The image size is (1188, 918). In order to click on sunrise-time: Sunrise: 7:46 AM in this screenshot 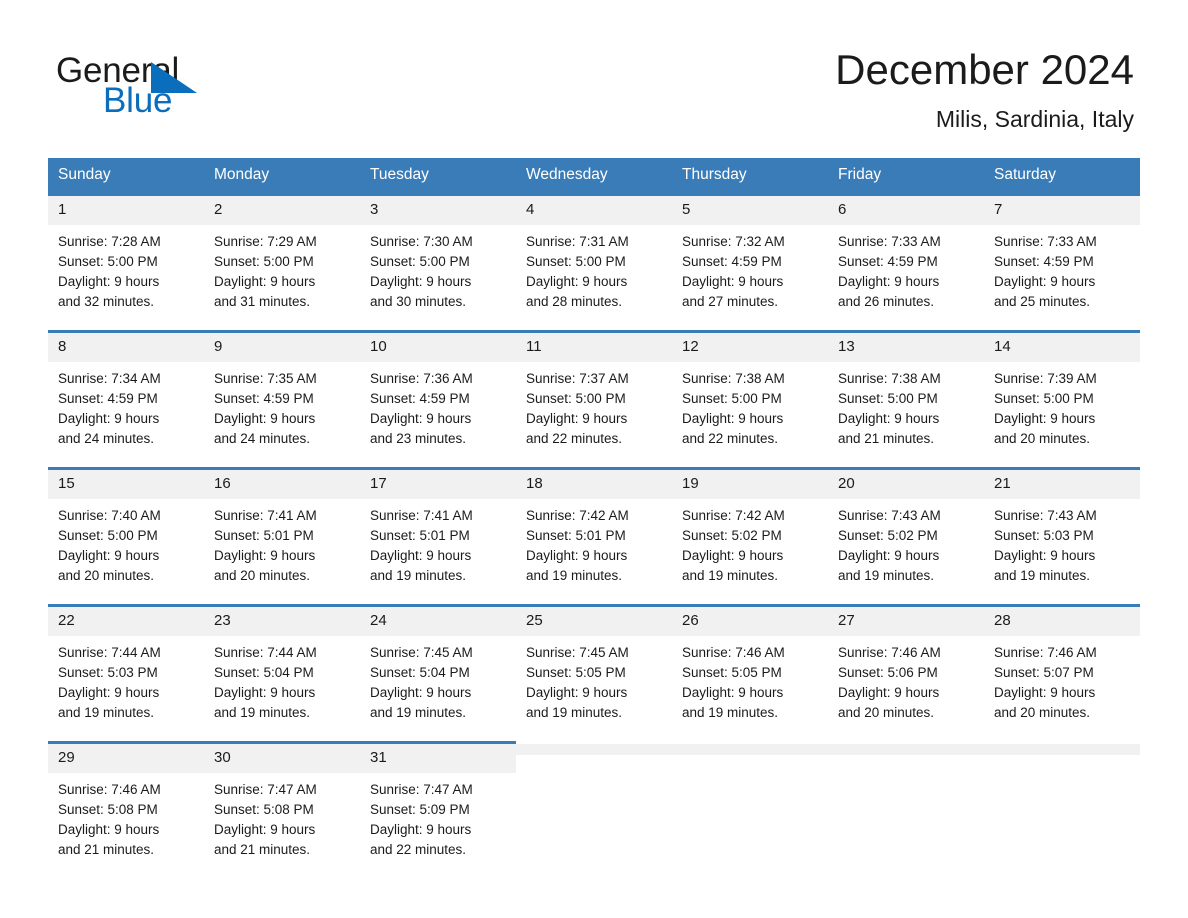, I will do `click(889, 652)`.